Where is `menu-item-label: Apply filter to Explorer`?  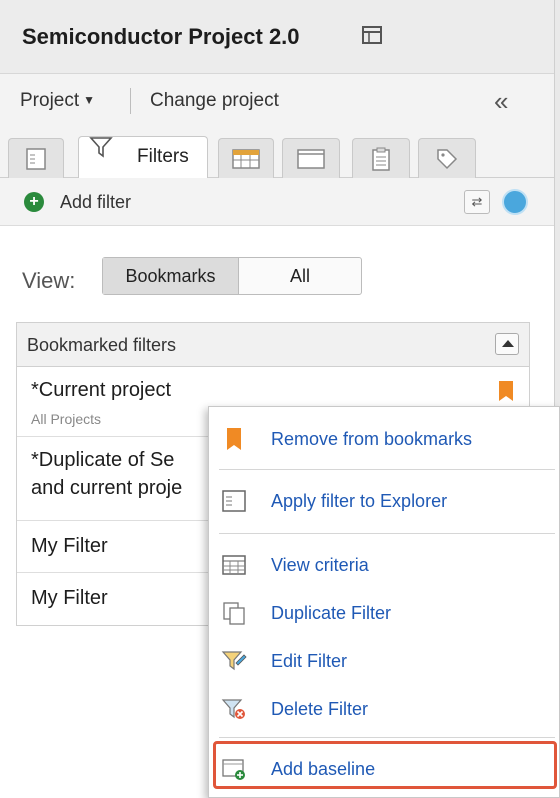
menu-item-label: Apply filter to Explorer is located at coordinates (359, 501).